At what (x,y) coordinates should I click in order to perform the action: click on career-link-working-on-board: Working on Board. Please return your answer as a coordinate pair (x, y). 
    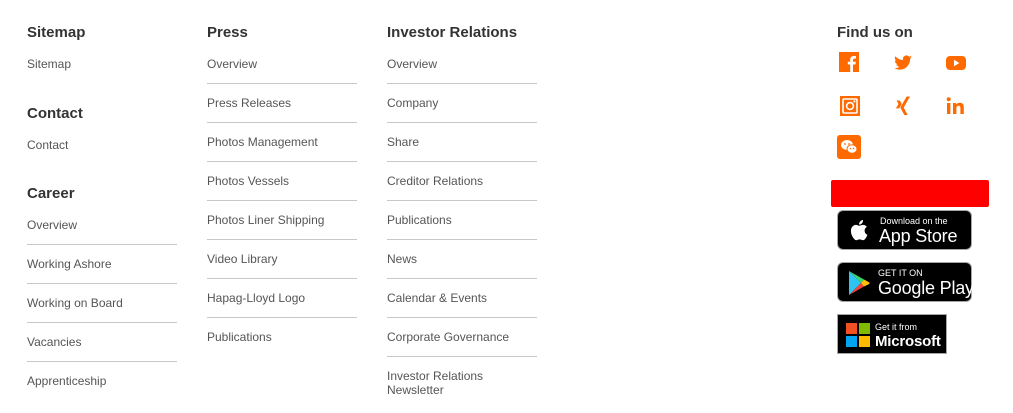
    Looking at the image, I should click on (102, 303).